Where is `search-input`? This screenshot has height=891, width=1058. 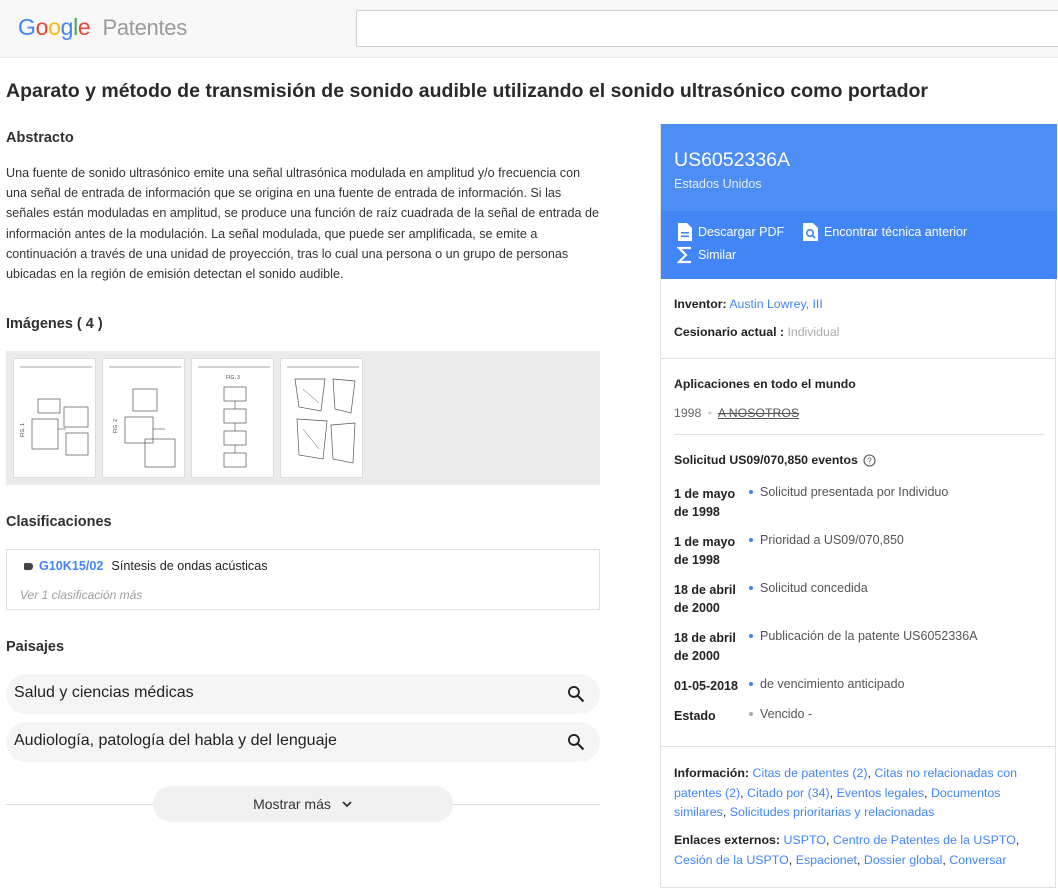 search-input is located at coordinates (707, 28).